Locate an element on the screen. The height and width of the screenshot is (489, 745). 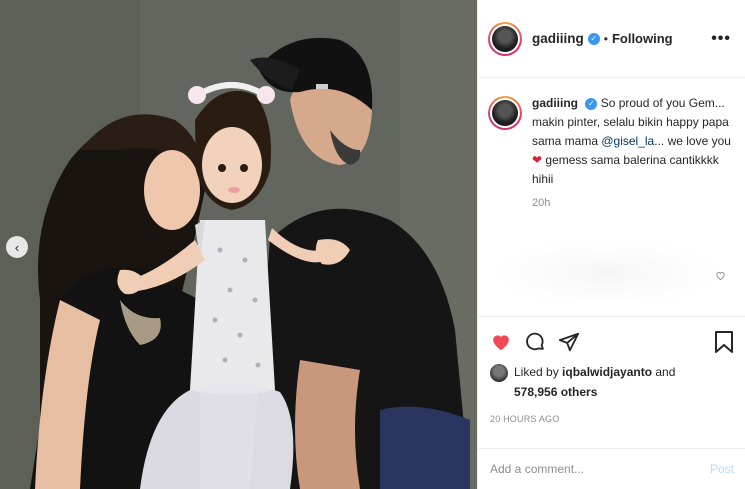
post-header: gadiiing ✓ • Following ••• is located at coordinates (611, 39).